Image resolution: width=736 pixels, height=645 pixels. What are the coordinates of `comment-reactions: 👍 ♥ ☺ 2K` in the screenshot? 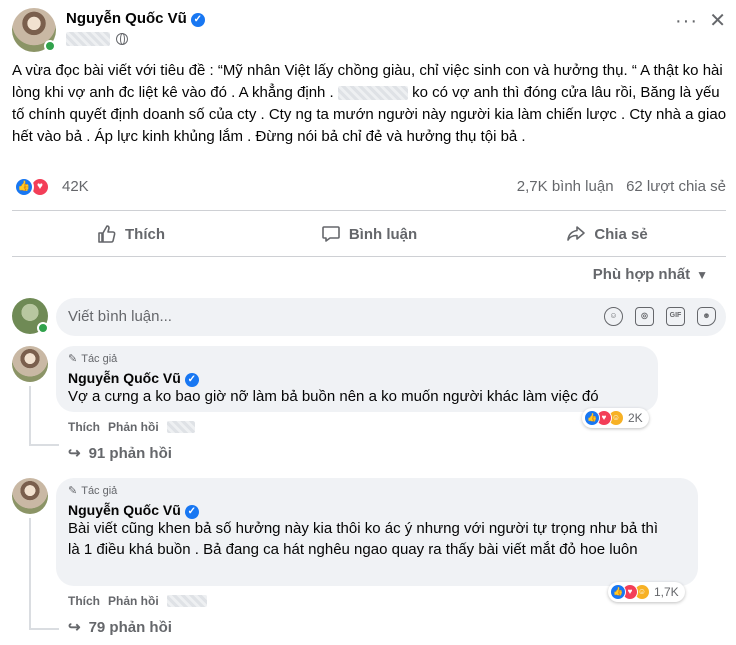 It's located at (615, 418).